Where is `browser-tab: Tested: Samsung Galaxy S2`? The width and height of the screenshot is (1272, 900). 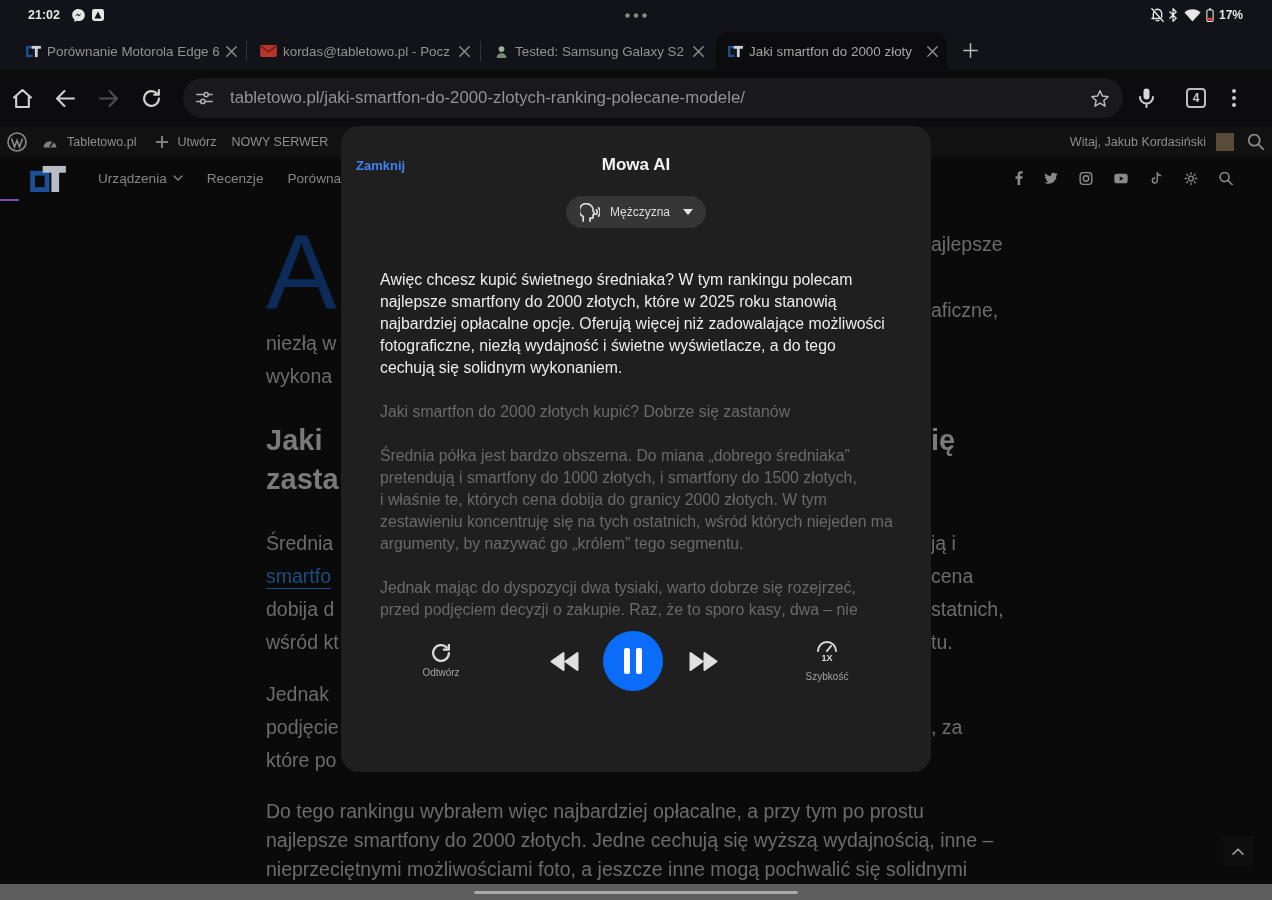
browser-tab: Tested: Samsung Galaxy S2 is located at coordinates (597, 51).